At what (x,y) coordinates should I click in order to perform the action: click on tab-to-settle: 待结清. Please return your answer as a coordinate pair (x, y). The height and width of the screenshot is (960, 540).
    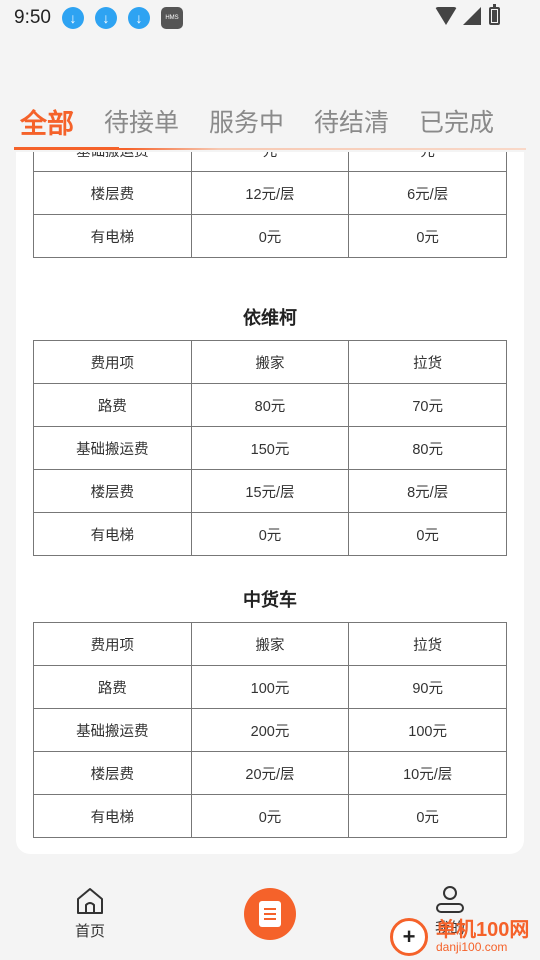
    Looking at the image, I should click on (351, 121).